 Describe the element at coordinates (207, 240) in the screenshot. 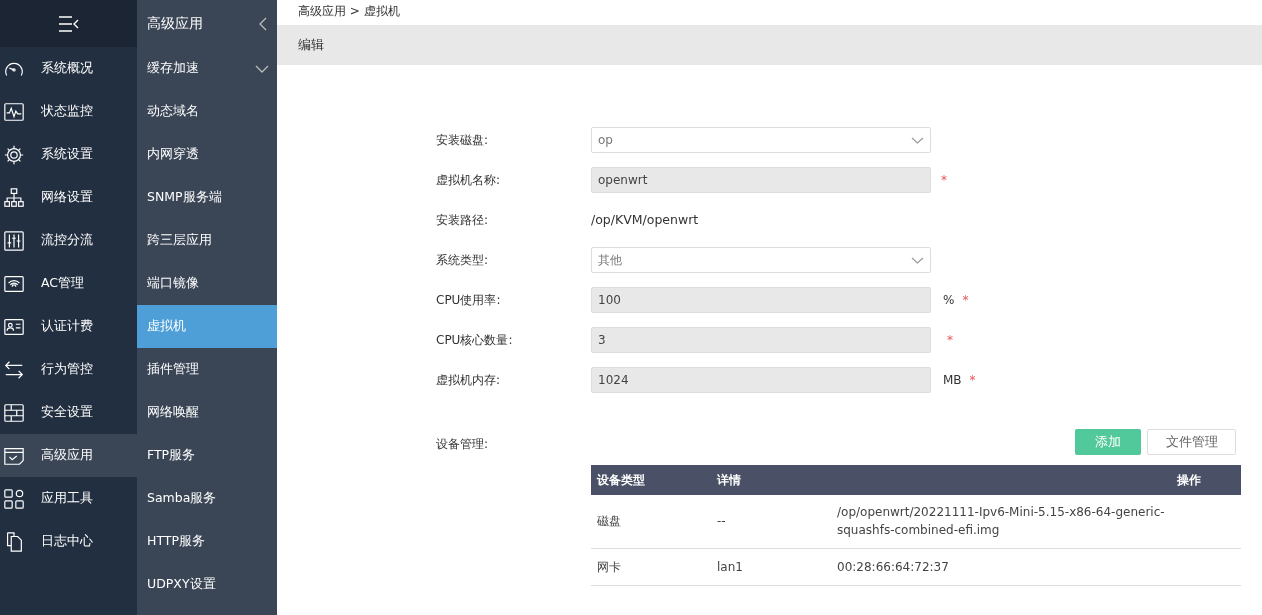

I see `submenu-item: 跨三层应用` at that location.